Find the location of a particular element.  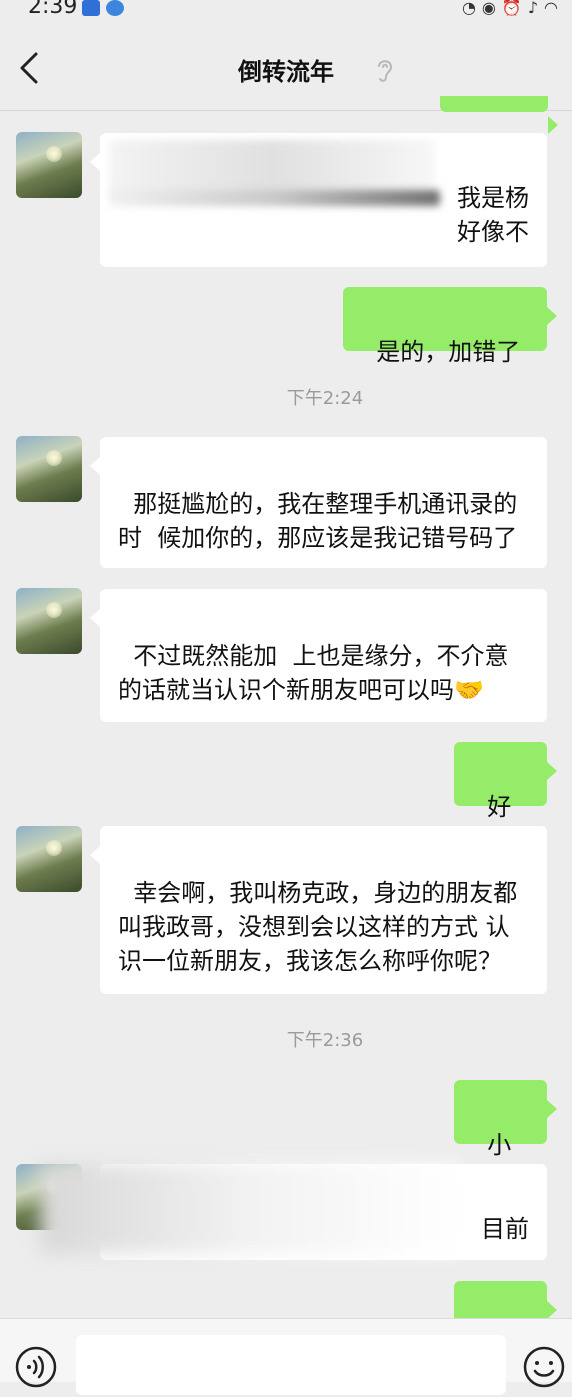

message-bubble-in: 不过既然能加 上也是缘分，不介意的话就当认识个新朋友吧可以吗🤝 is located at coordinates (318, 655).